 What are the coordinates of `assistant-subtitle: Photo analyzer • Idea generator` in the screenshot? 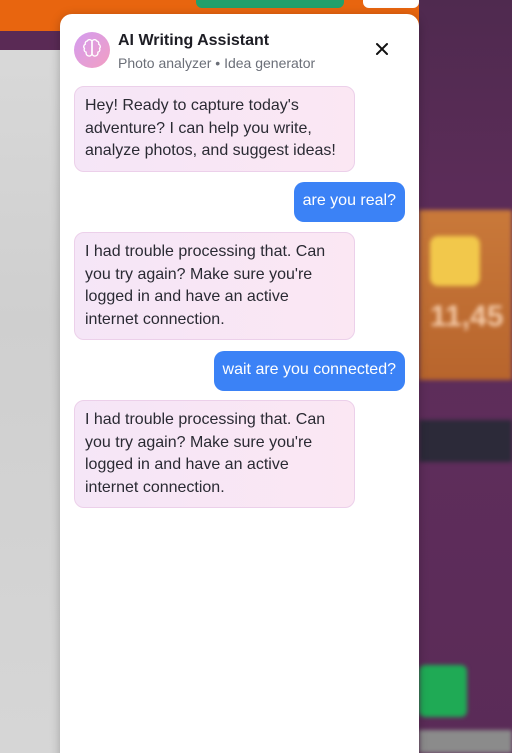 It's located at (217, 63).